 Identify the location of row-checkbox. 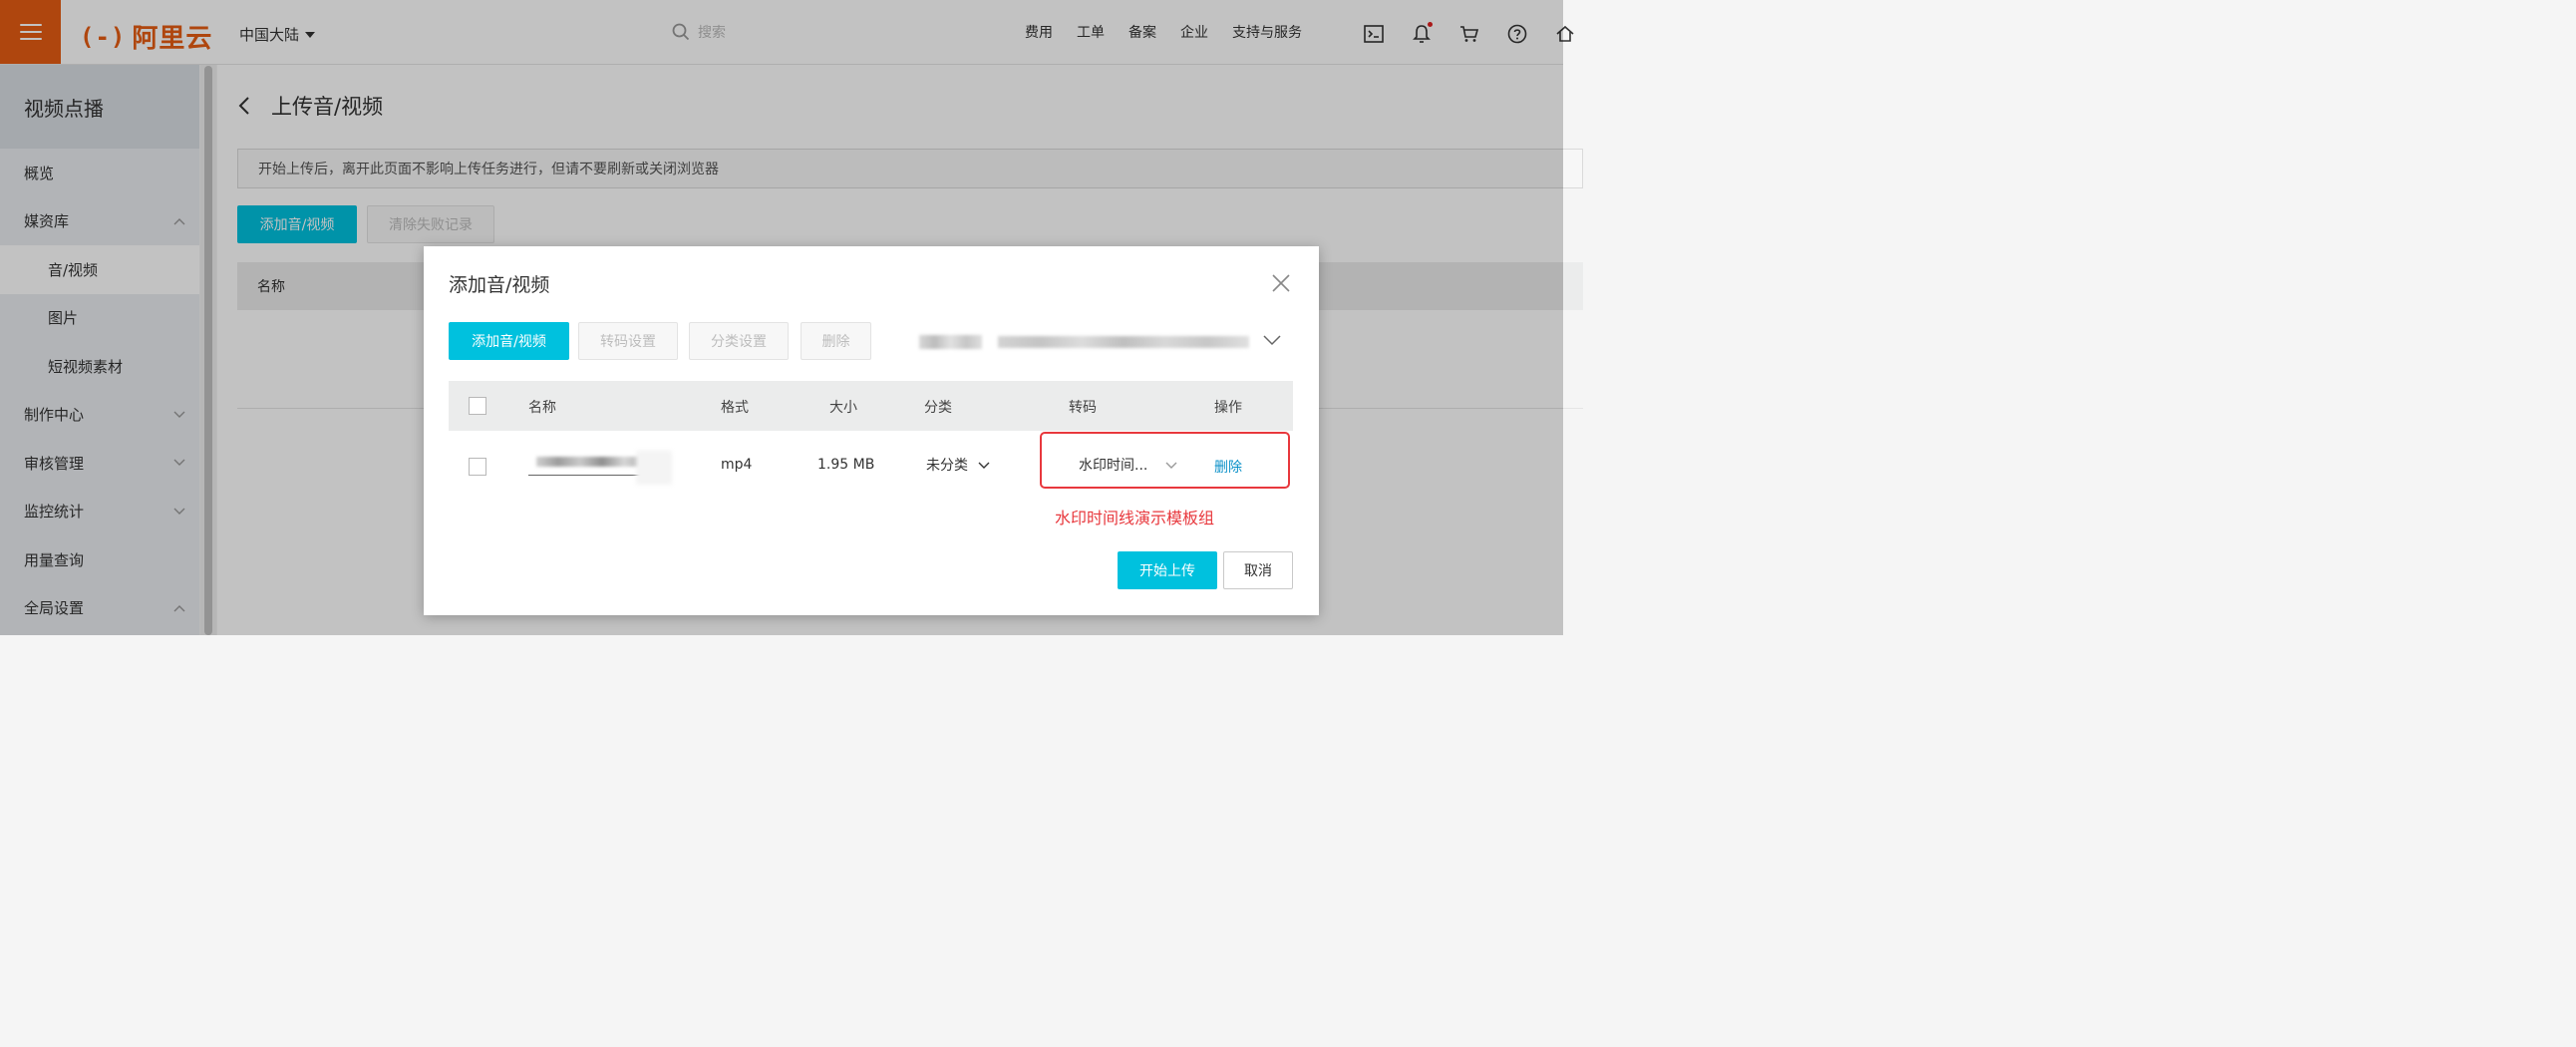
(477, 467).